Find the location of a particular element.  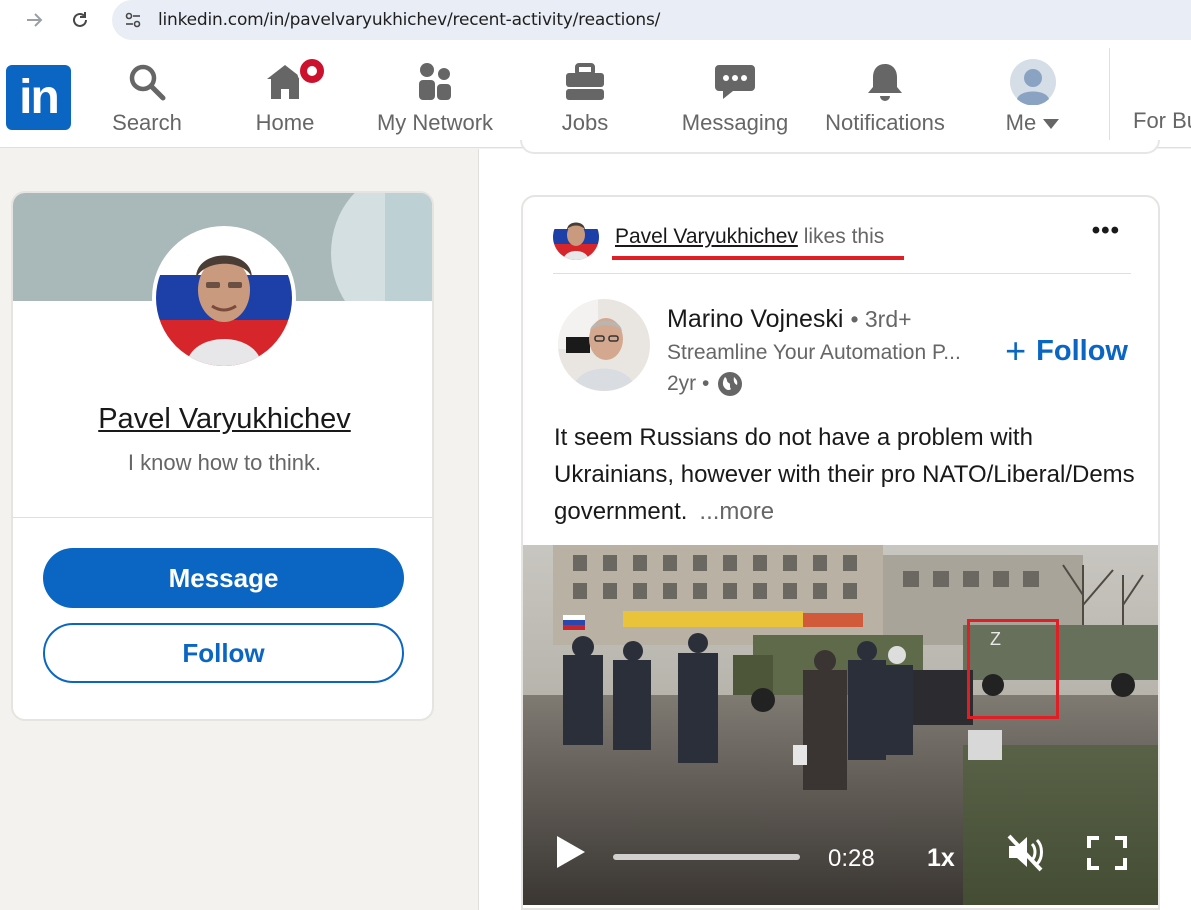

profile-name: Pavel Varyukhichev is located at coordinates (222, 419).